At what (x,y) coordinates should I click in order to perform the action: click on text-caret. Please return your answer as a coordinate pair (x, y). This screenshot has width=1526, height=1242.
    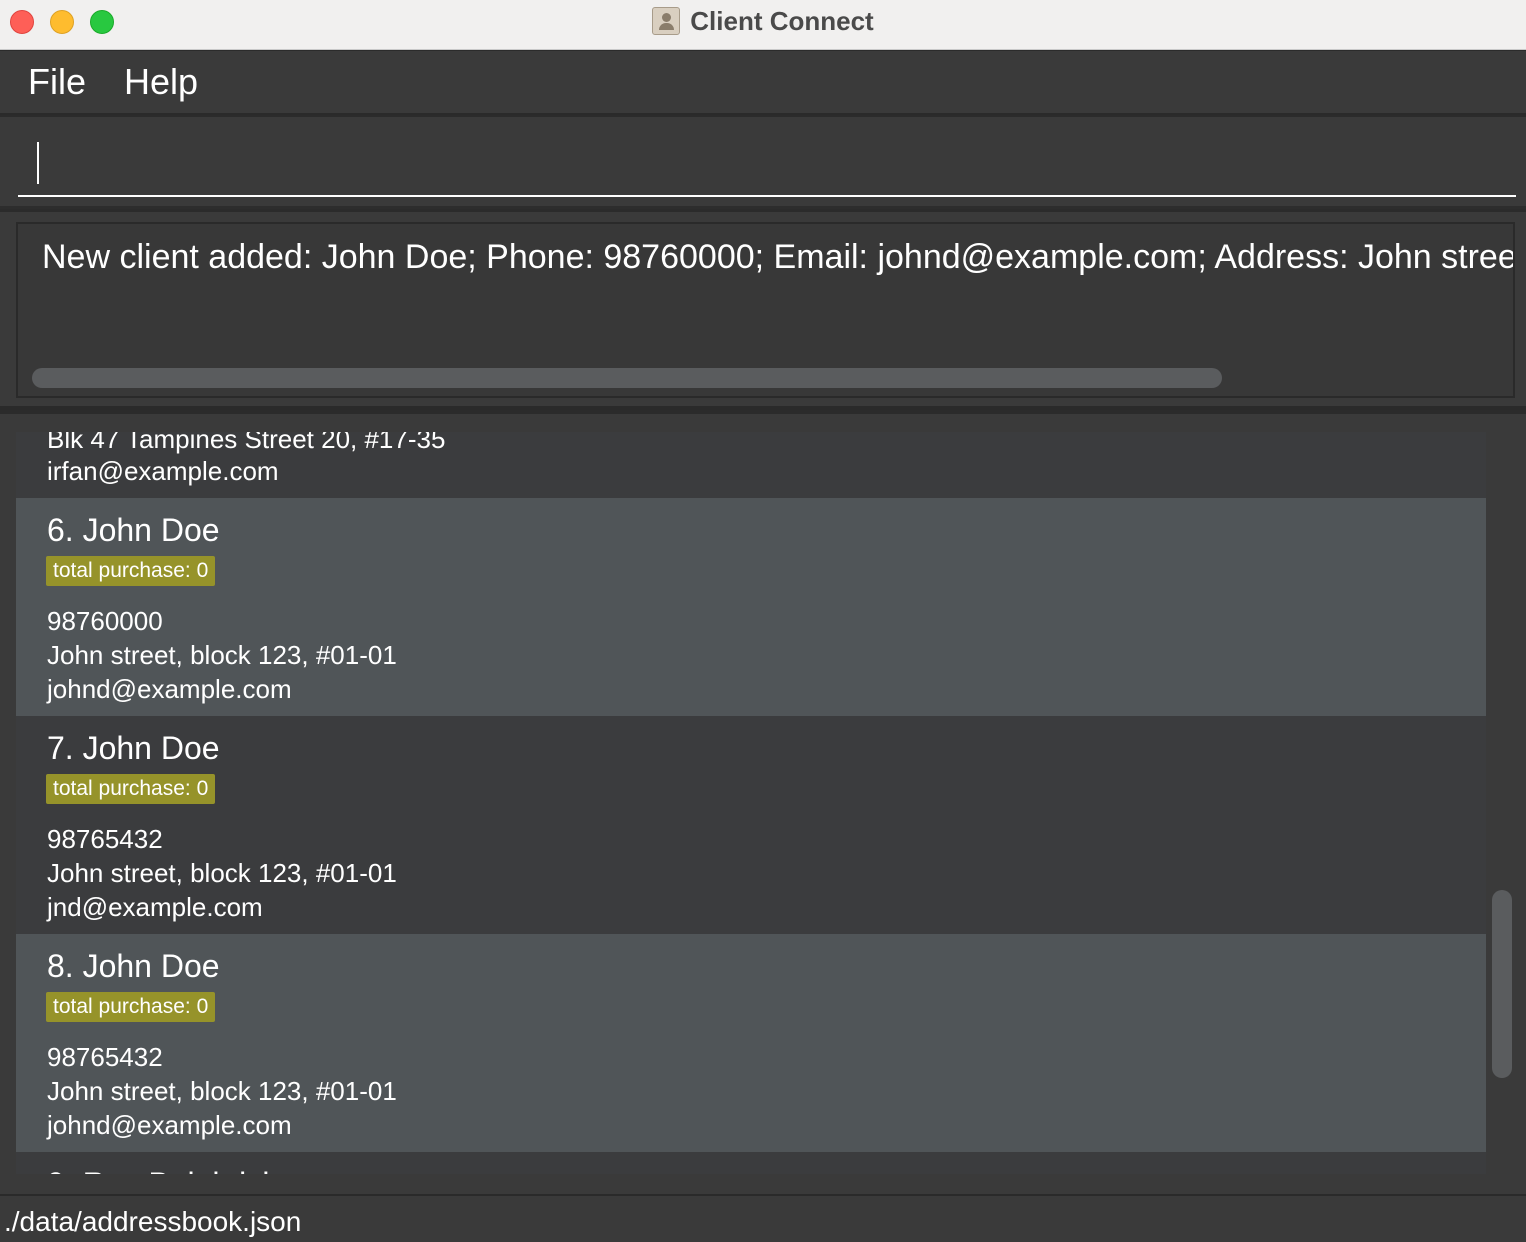
    Looking at the image, I should click on (38, 163).